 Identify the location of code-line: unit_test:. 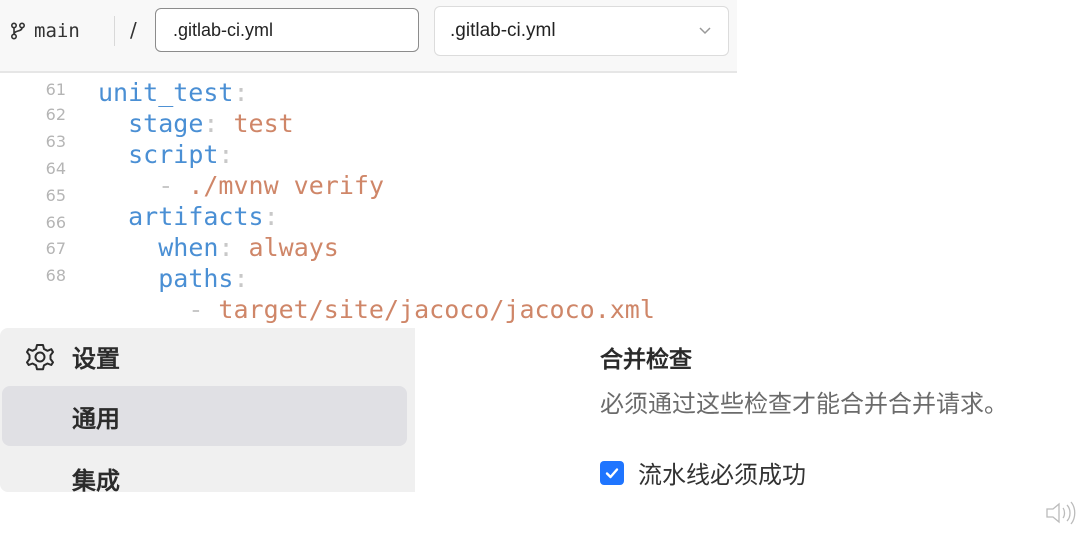
(368, 93).